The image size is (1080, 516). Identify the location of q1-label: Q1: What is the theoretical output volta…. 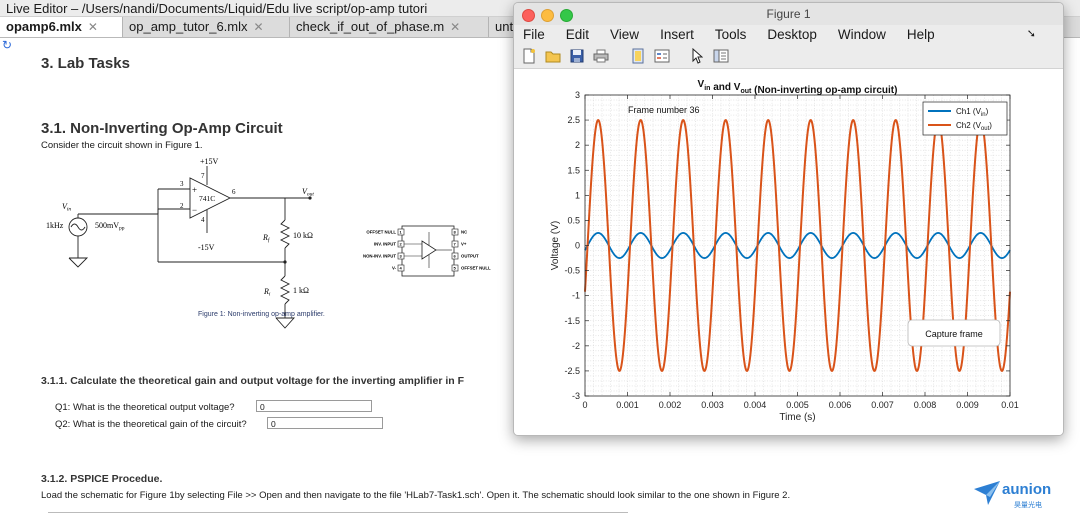
(145, 407).